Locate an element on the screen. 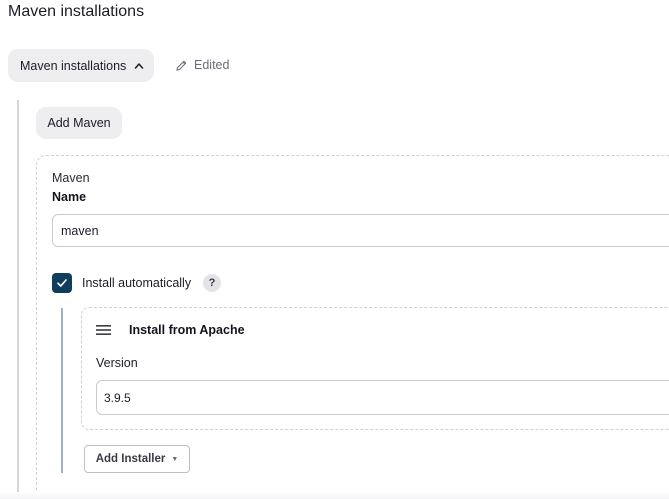 The height and width of the screenshot is (499, 669). edited-indicator: Edited is located at coordinates (202, 65).